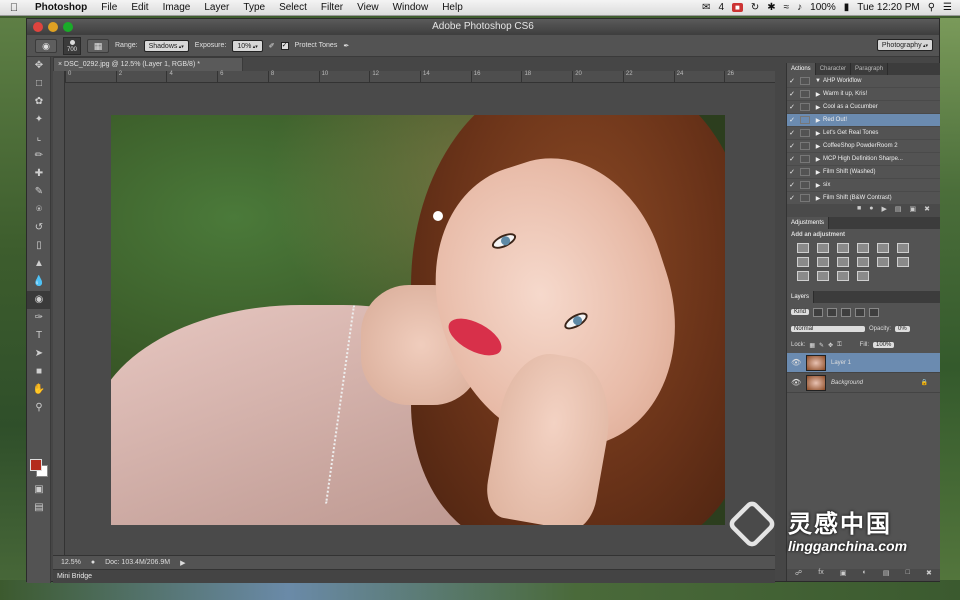 This screenshot has width=960, height=600. Describe the element at coordinates (823, 262) in the screenshot. I see `black-white-icon` at that location.